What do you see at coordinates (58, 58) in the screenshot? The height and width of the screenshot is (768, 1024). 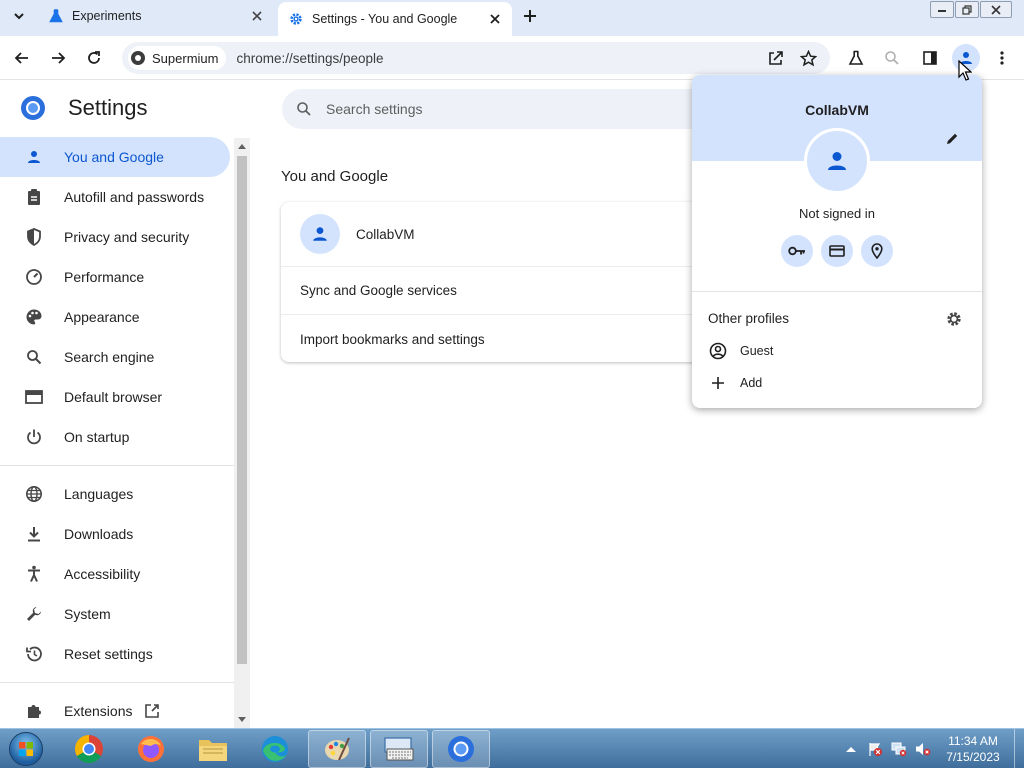 I see `forward-button` at bounding box center [58, 58].